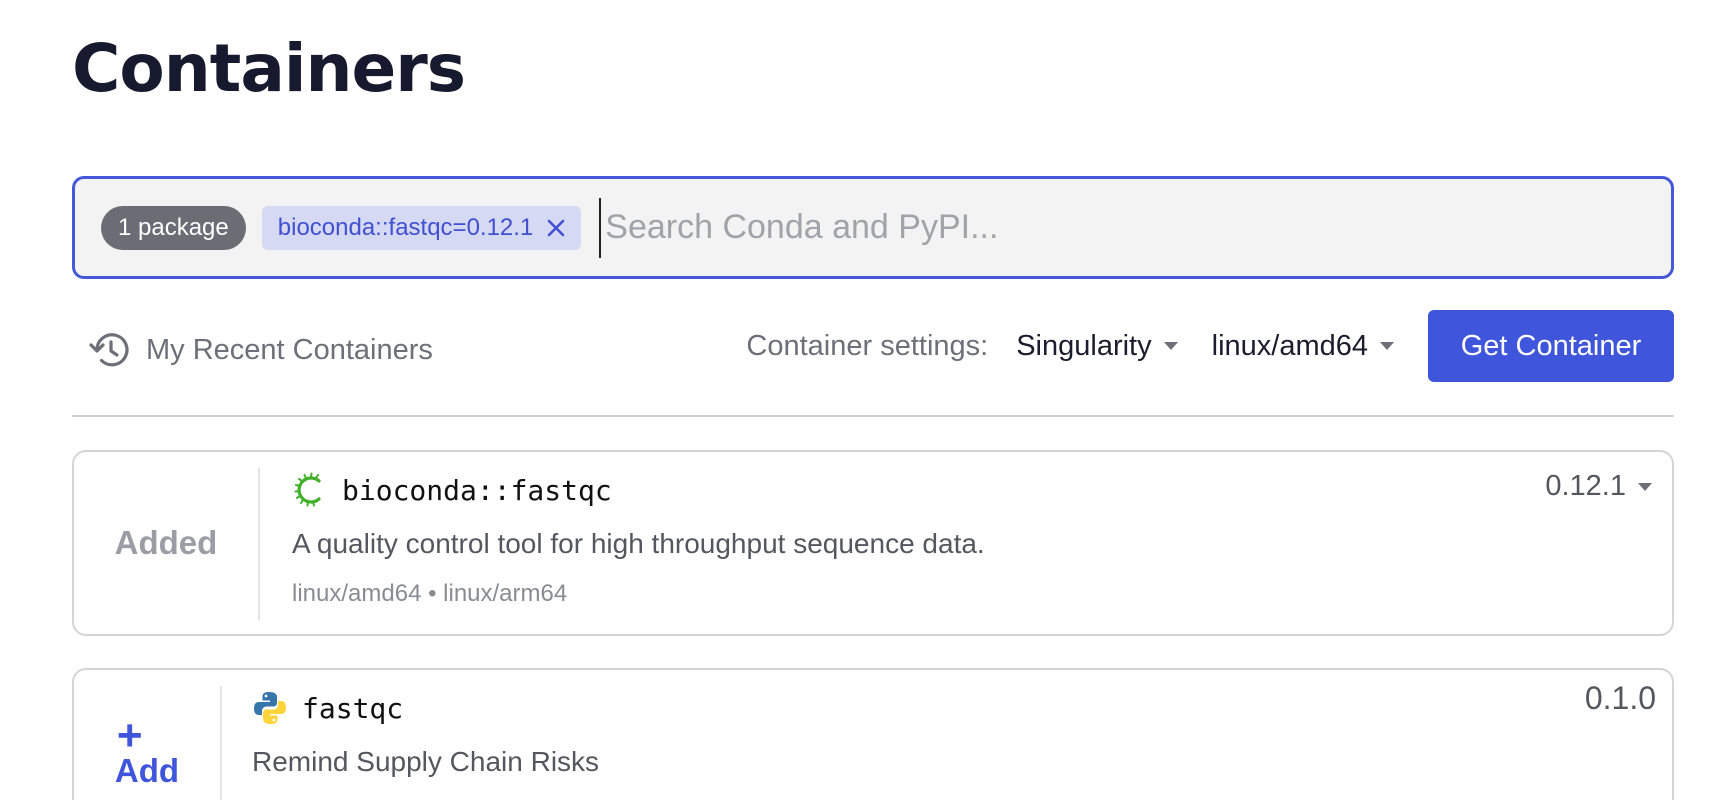 The height and width of the screenshot is (800, 1710). I want to click on version-value: 0.1.0, so click(1620, 698).